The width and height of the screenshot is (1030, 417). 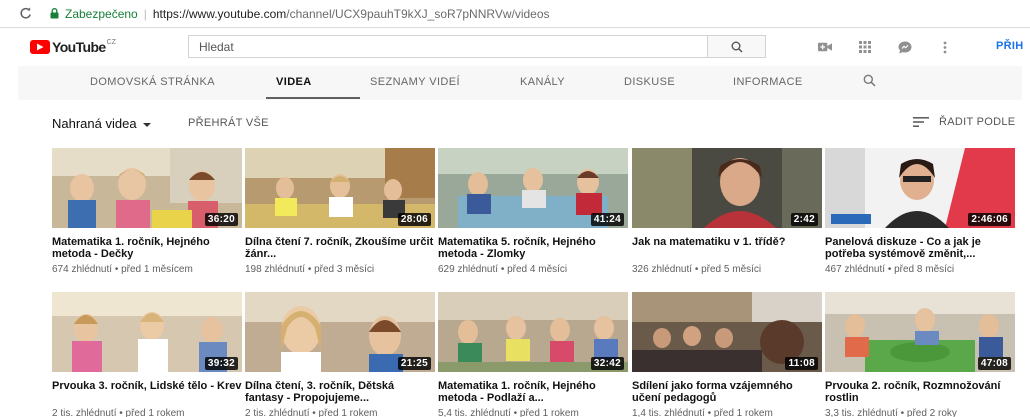 I want to click on tab-videos: VIDEA, so click(x=294, y=82).